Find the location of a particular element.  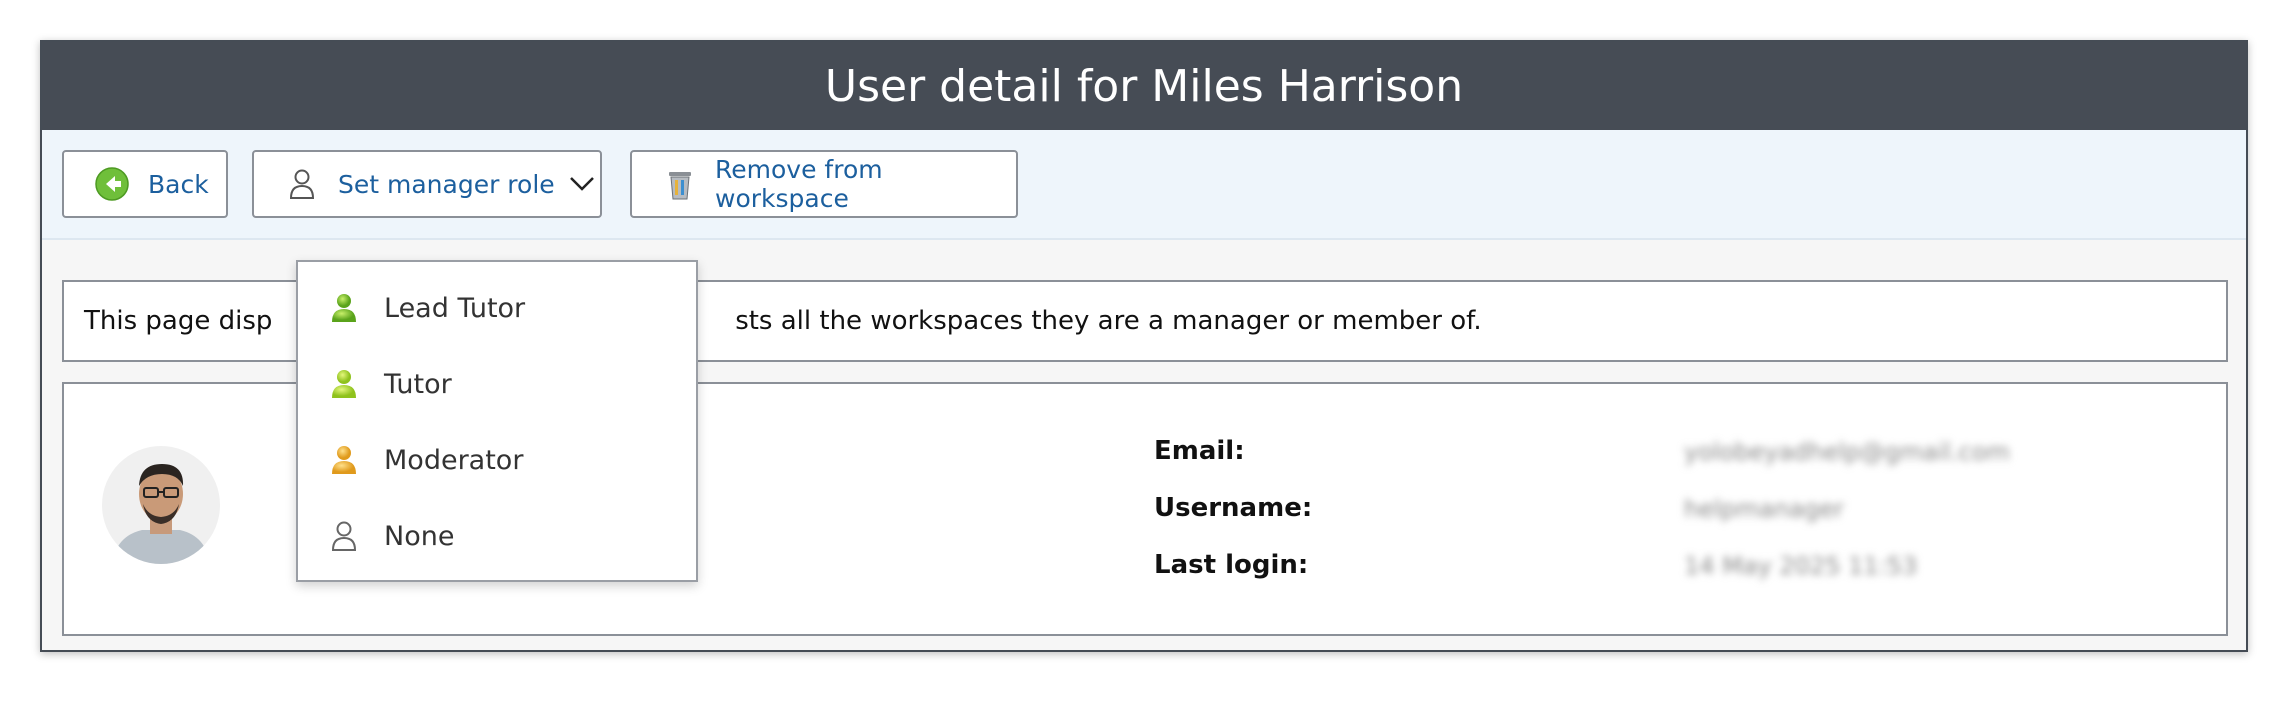

role-option-lead-tutor: Lead Tutor is located at coordinates (497, 308).